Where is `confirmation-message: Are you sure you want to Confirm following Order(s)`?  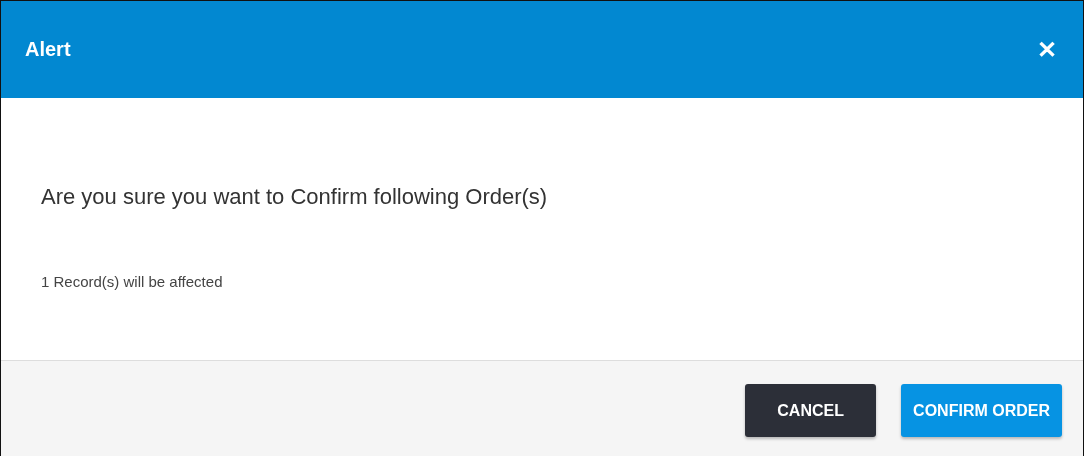 confirmation-message: Are you sure you want to Confirm following Order(s) is located at coordinates (295, 197).